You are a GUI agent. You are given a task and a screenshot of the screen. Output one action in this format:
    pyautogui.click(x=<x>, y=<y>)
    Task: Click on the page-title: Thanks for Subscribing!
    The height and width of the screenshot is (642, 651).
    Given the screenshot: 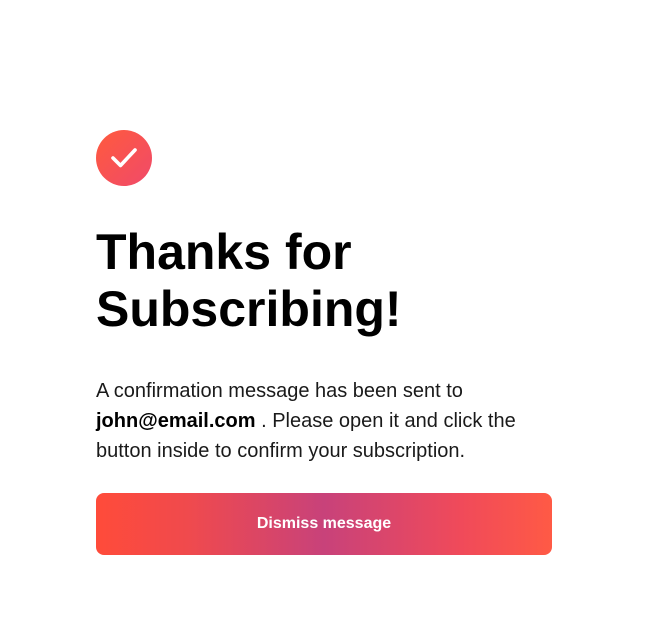 What is the action you would take?
    pyautogui.click(x=249, y=280)
    